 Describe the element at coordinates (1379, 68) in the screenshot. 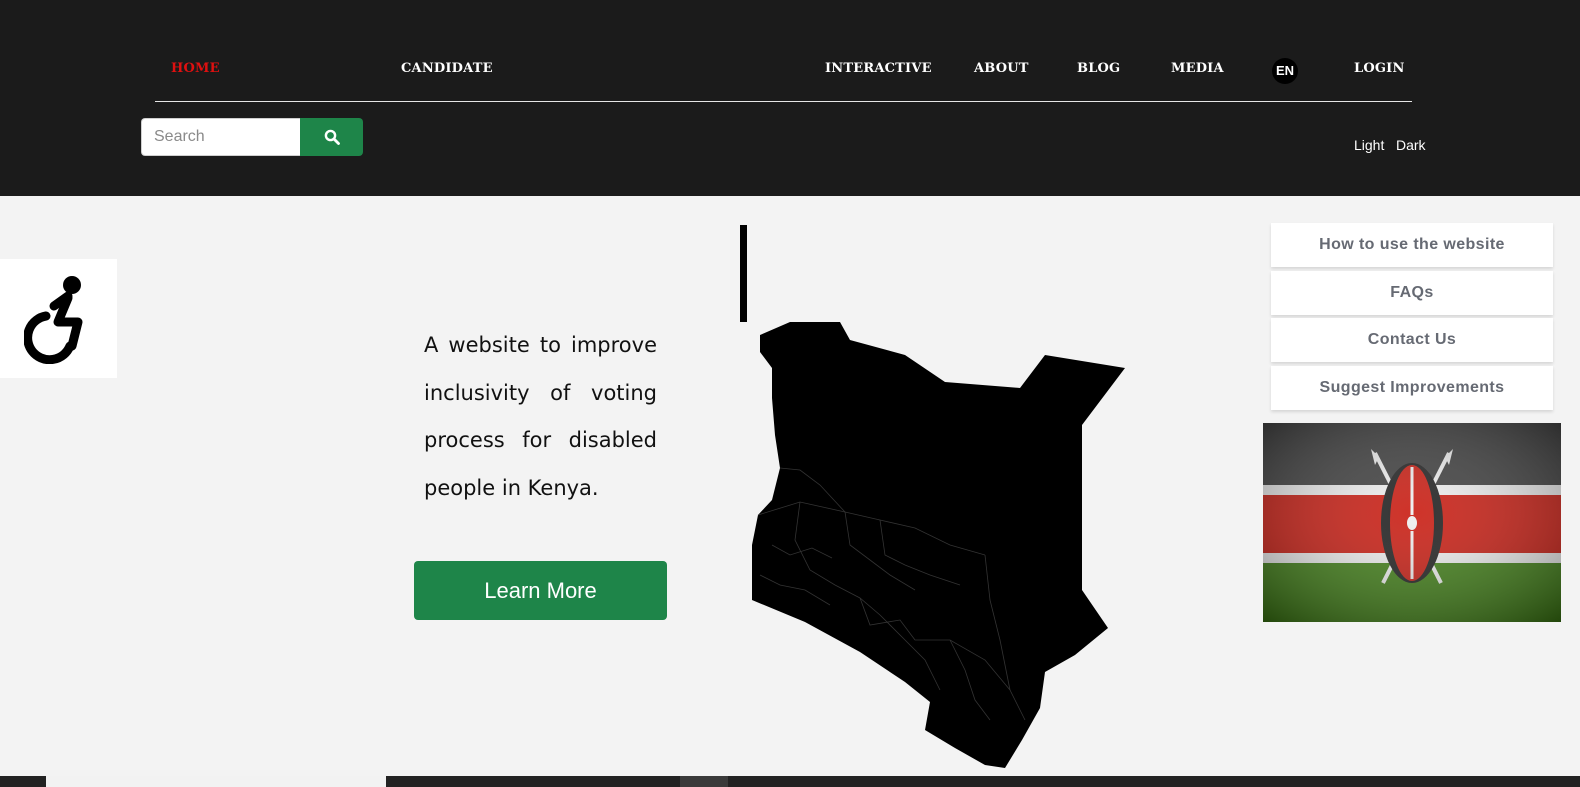

I see `nav-login: LOGIN` at that location.